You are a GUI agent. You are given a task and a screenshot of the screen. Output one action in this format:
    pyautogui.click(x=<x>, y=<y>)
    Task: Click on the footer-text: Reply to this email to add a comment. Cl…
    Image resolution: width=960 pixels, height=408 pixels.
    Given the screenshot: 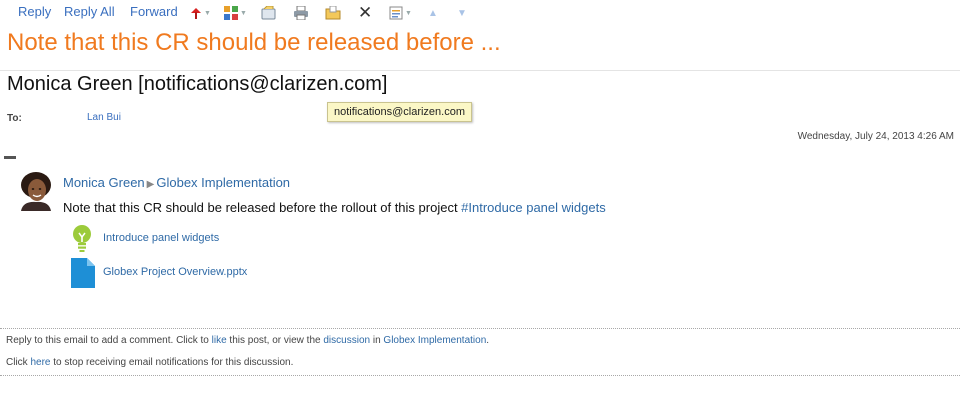 What is the action you would take?
    pyautogui.click(x=109, y=340)
    